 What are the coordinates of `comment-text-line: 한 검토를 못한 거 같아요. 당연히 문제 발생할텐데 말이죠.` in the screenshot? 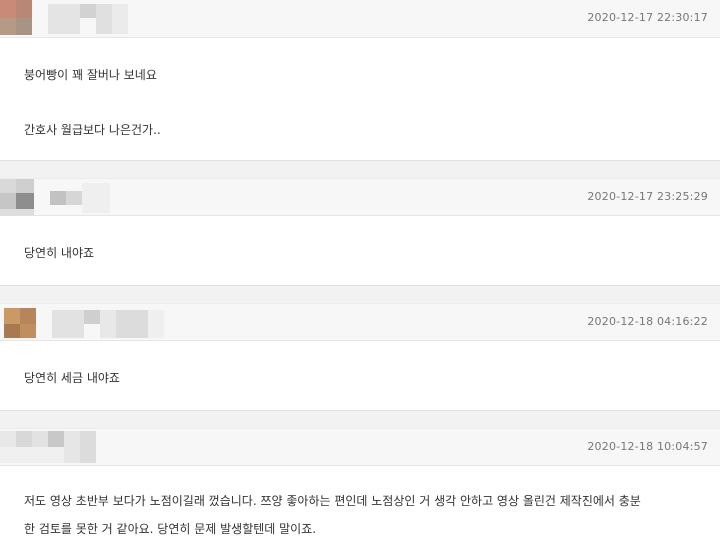 It's located at (170, 529).